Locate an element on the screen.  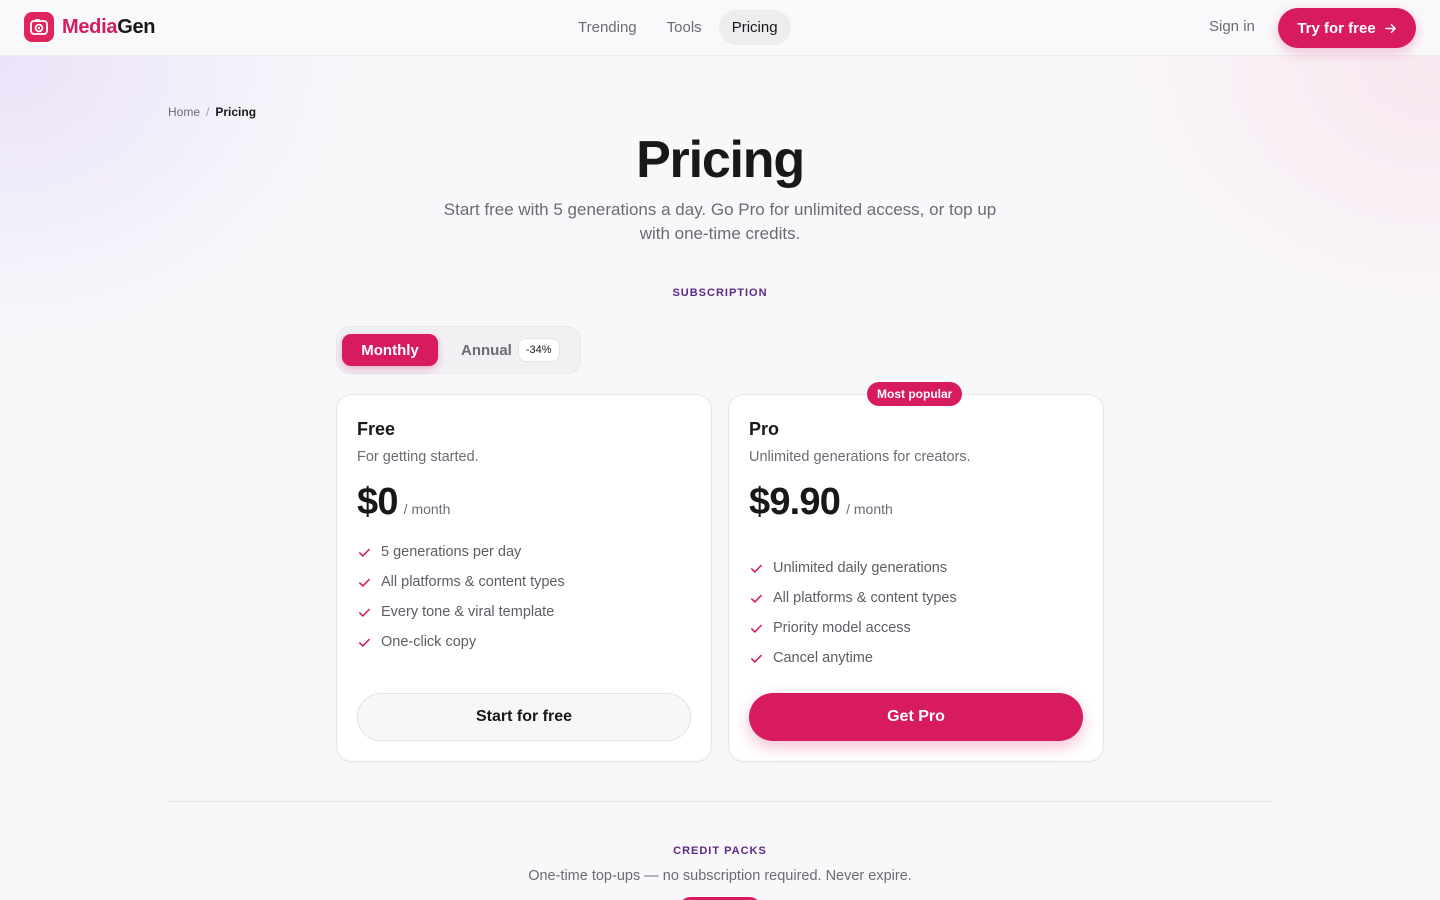
monthly-toggle-option: Monthly is located at coordinates (390, 350).